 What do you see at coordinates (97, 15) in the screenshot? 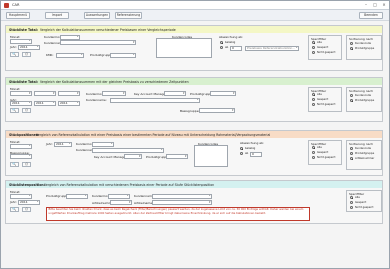
I see `auswertungen-button: Auswertungen` at bounding box center [97, 15].